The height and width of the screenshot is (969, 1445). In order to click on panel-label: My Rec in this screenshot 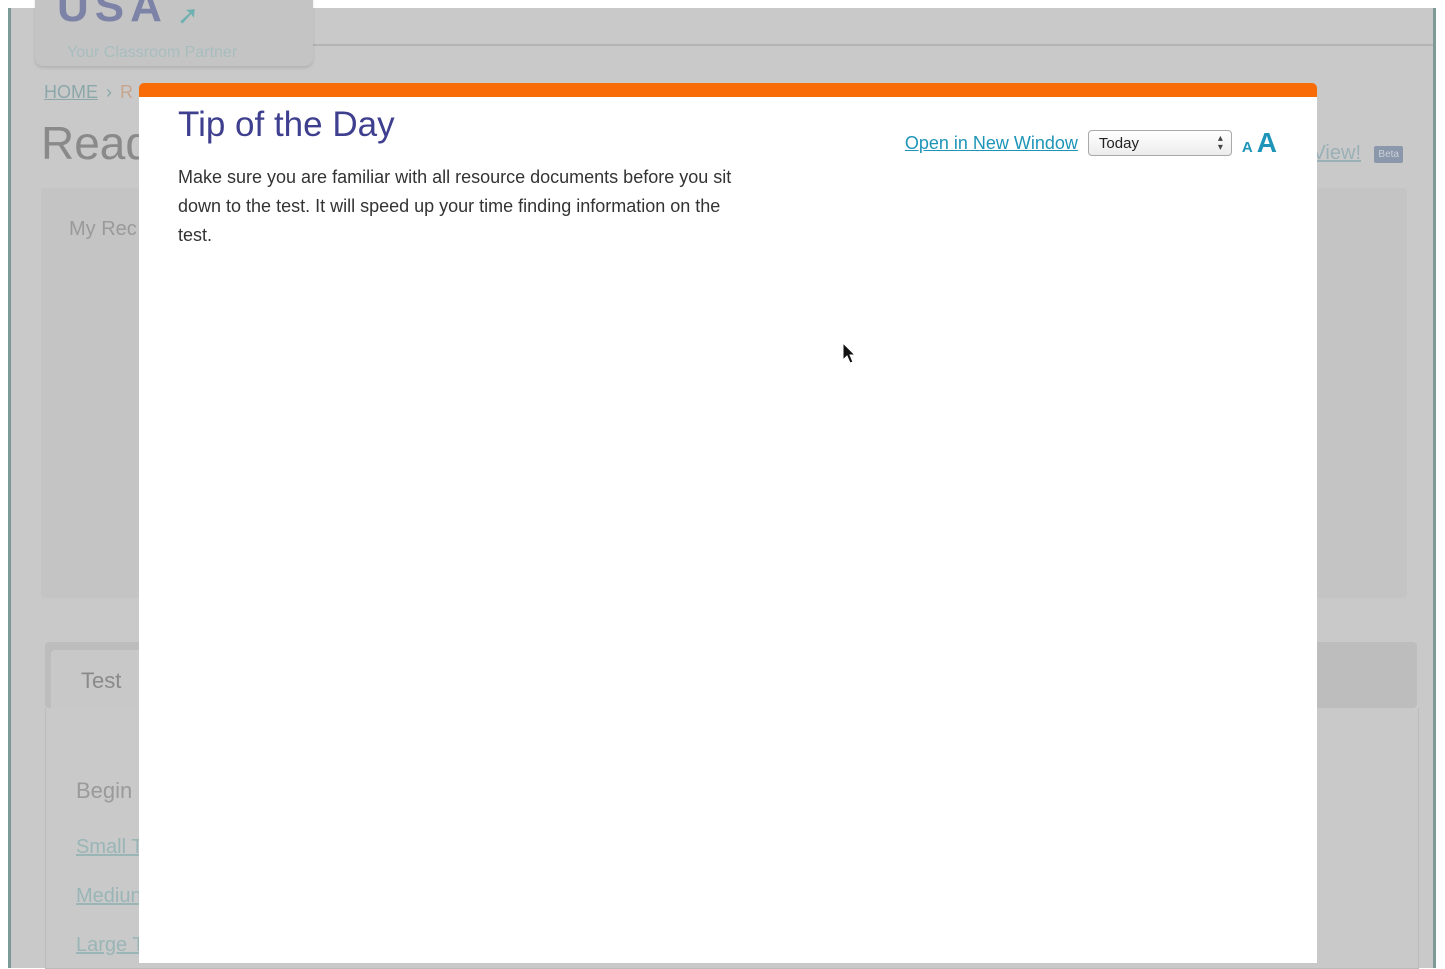, I will do `click(103, 229)`.